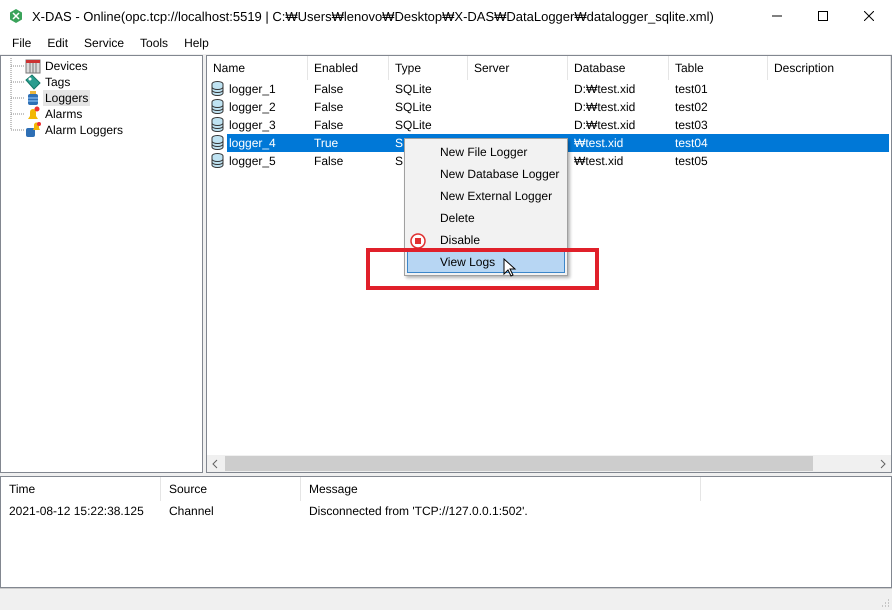 The width and height of the screenshot is (892, 610). I want to click on table-cell-text: test01, so click(691, 89).